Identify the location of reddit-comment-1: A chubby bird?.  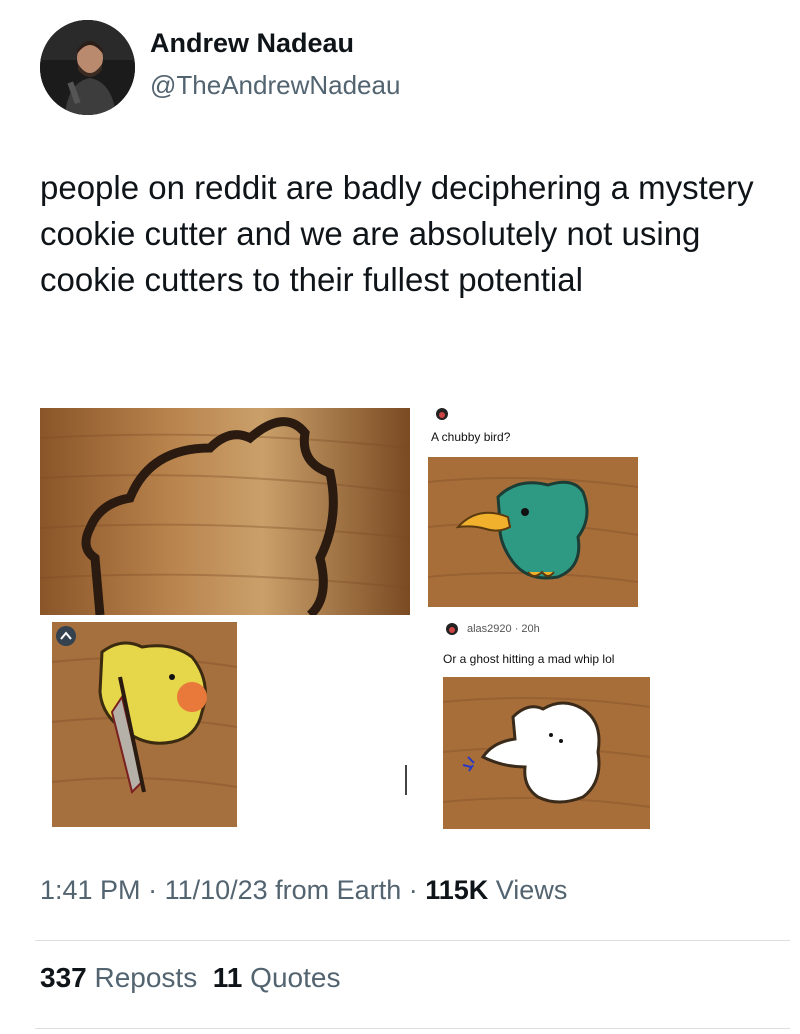
(540, 505).